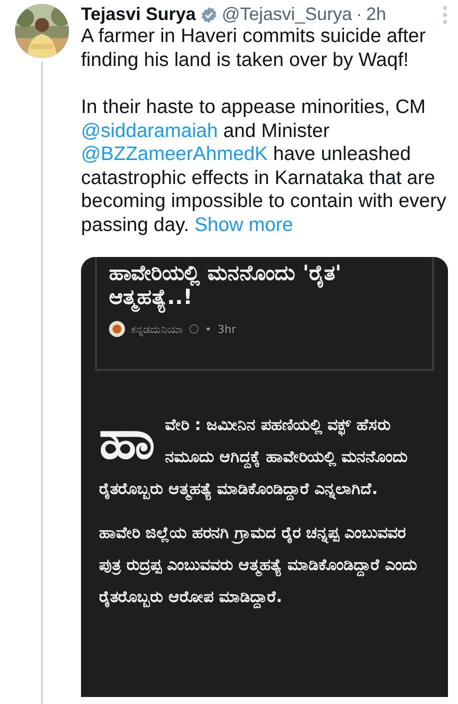 The height and width of the screenshot is (704, 458). Describe the element at coordinates (445, 14) in the screenshot. I see `more-icon` at that location.